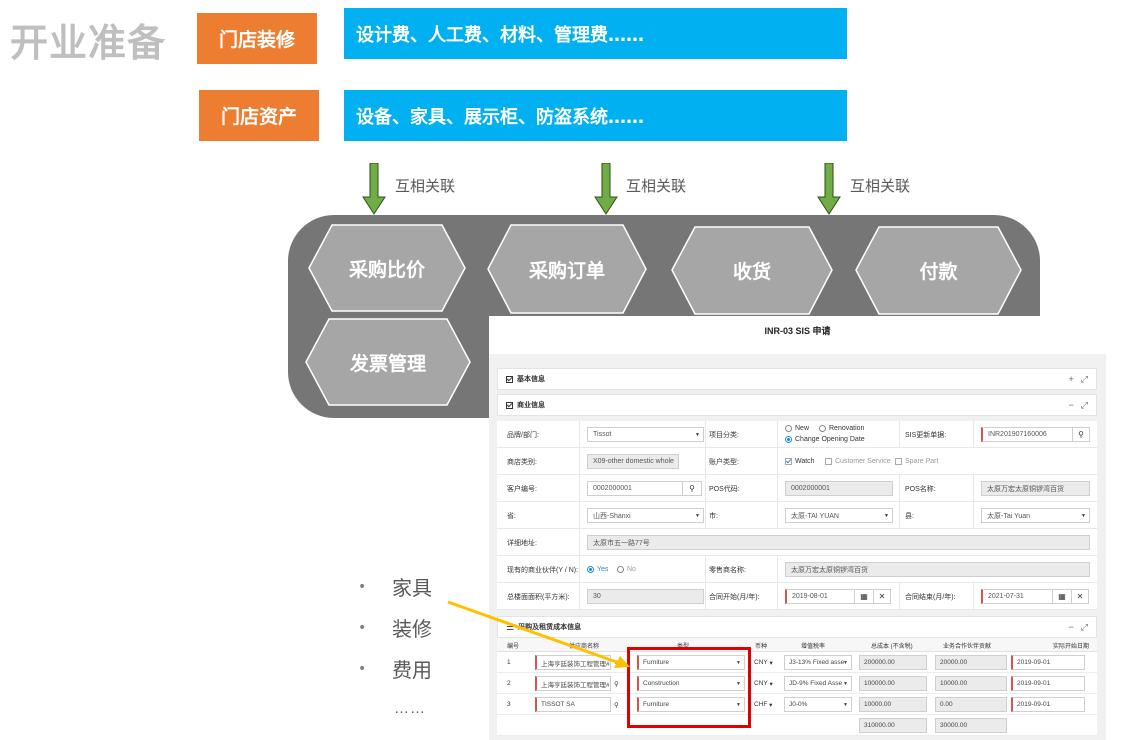 The height and width of the screenshot is (740, 1138). What do you see at coordinates (818, 662) in the screenshot?
I see `vat-select: J3-13% Fixed asse ▼` at bounding box center [818, 662].